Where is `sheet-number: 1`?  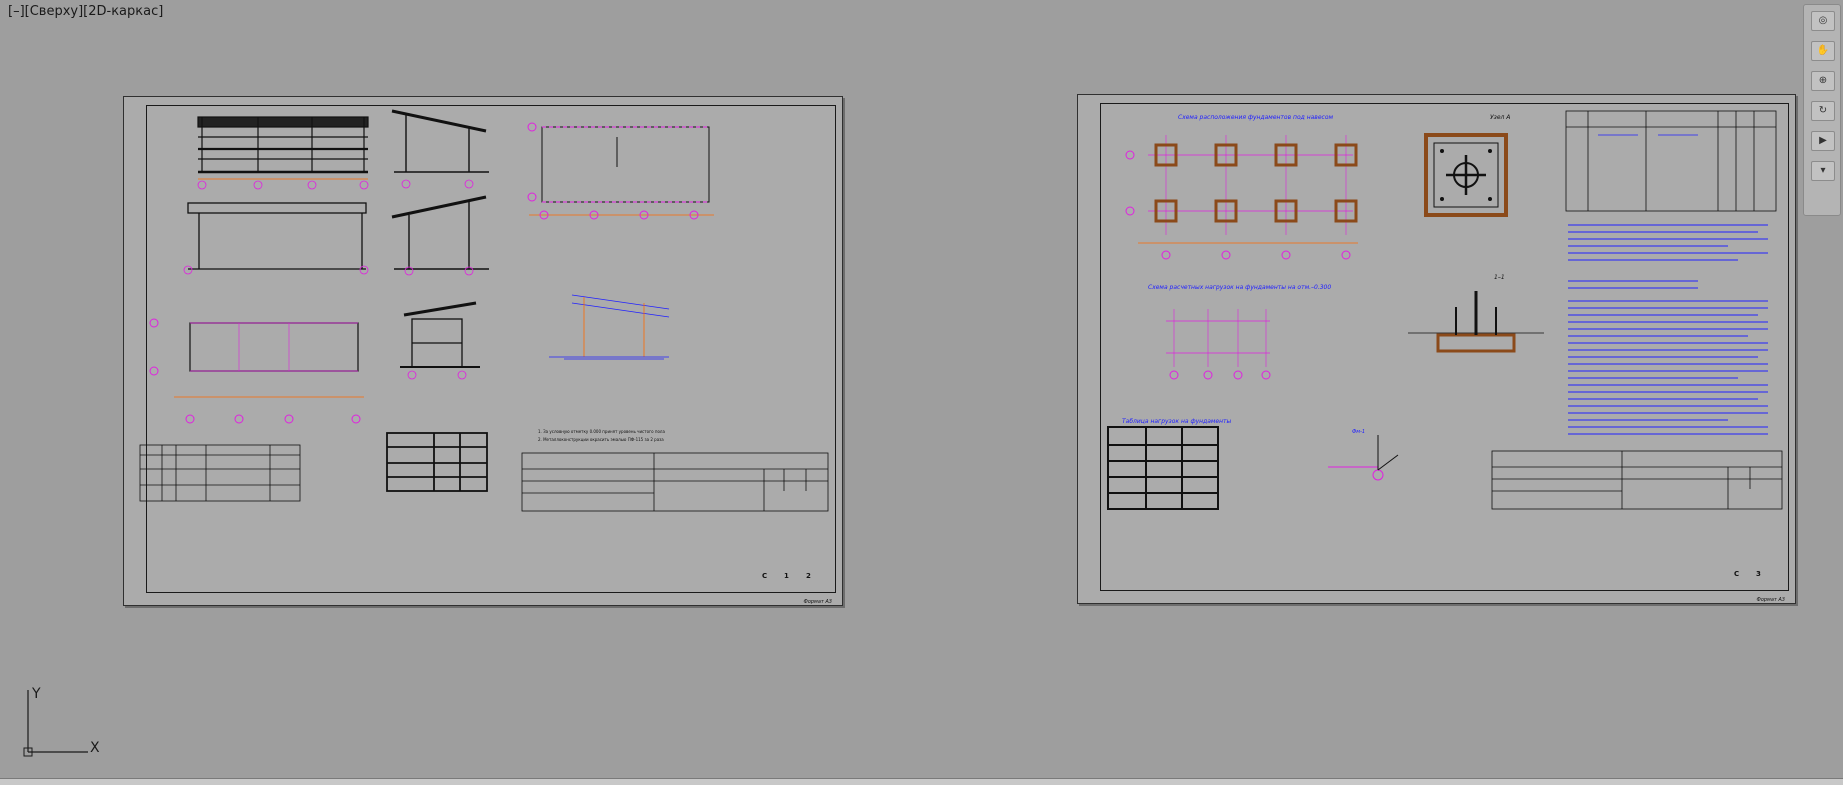
sheet-number: 1 is located at coordinates (786, 576).